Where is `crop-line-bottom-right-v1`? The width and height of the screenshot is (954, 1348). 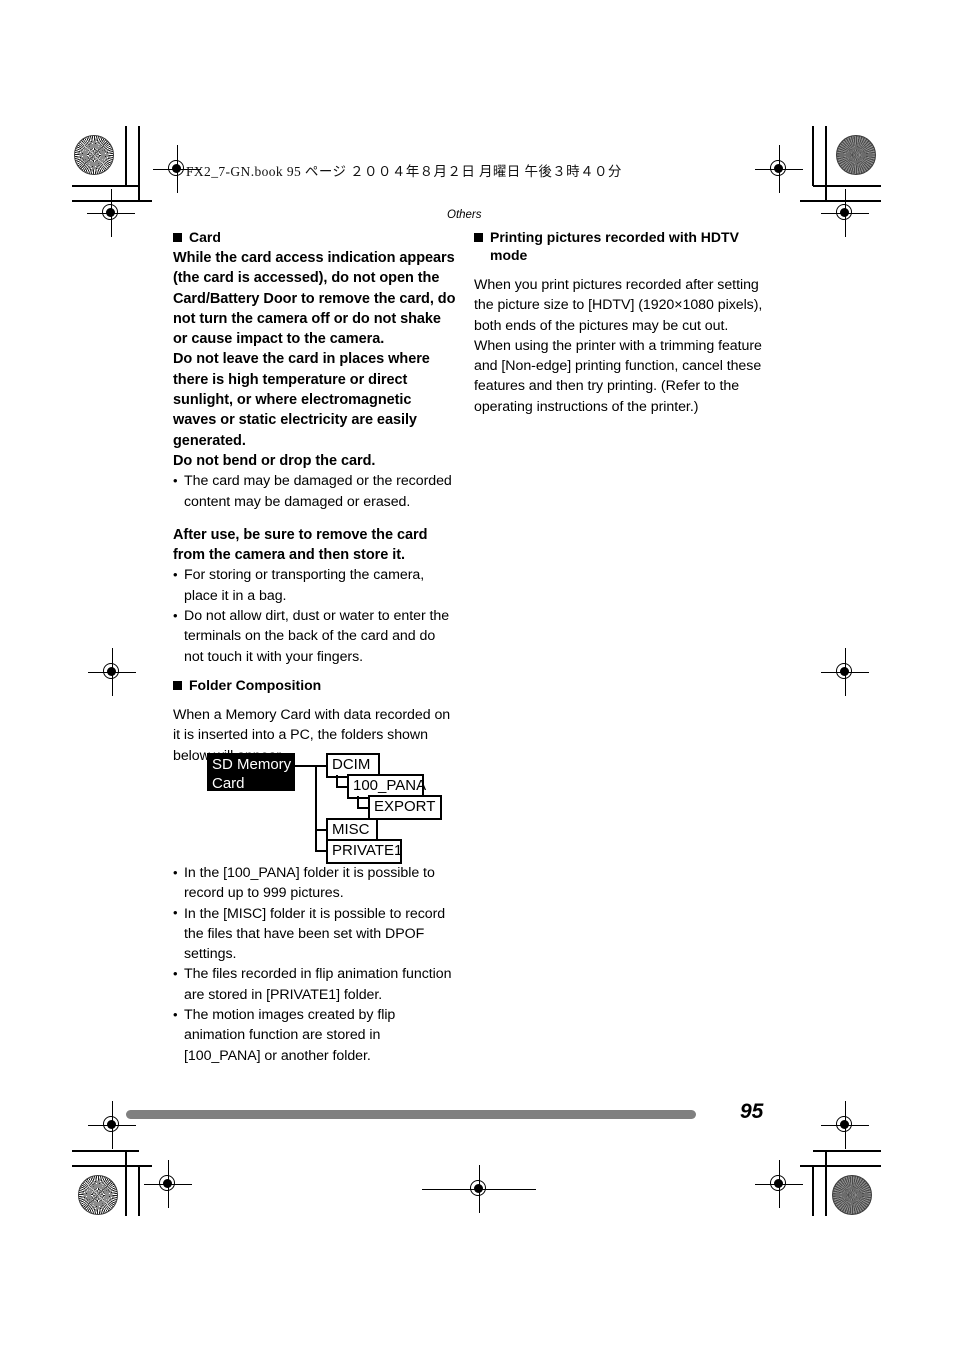 crop-line-bottom-right-v1 is located at coordinates (826, 1183).